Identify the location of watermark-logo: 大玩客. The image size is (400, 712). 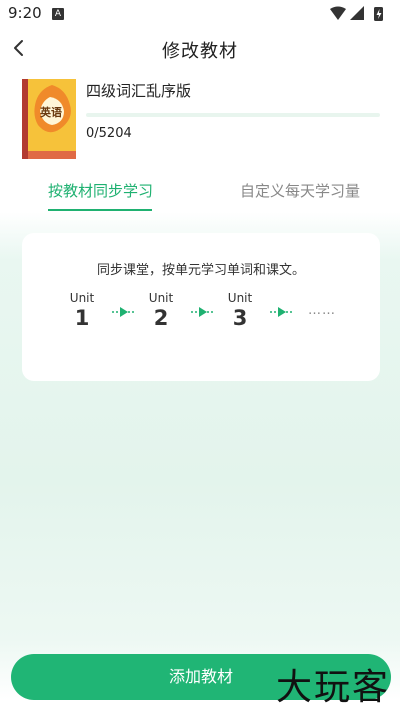
(332, 687).